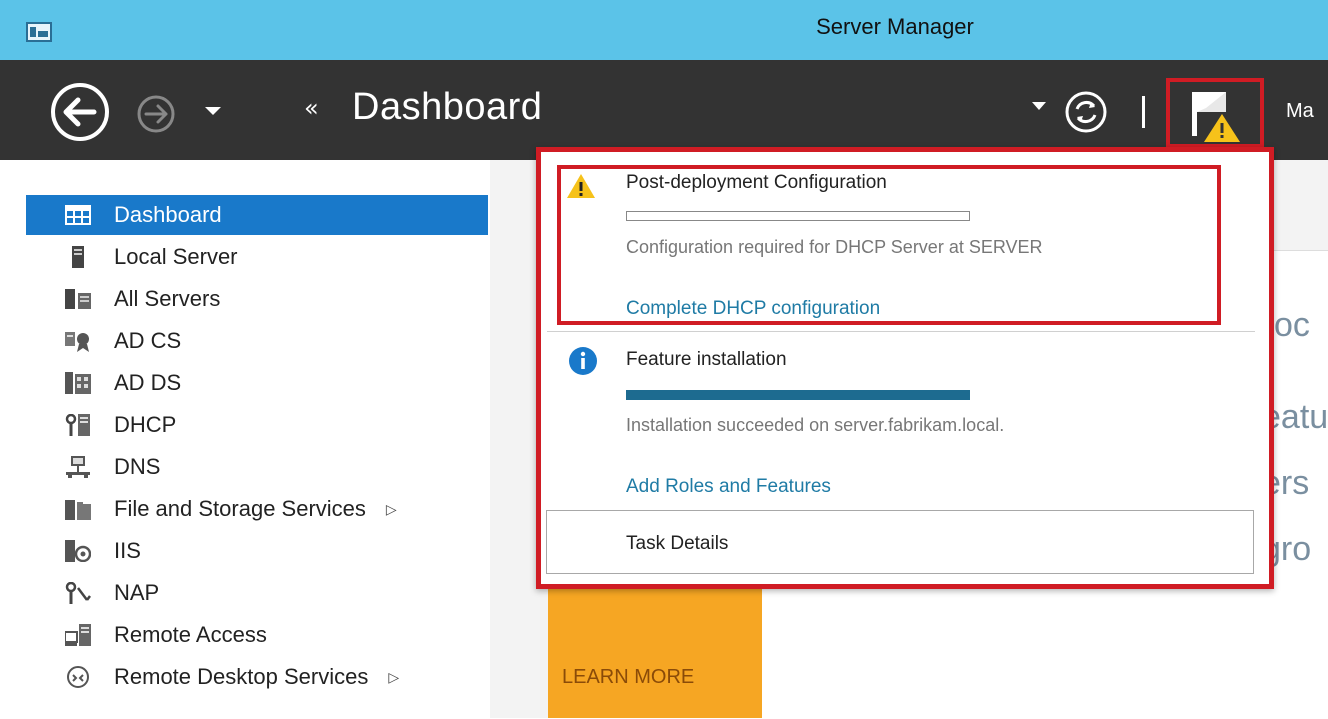  Describe the element at coordinates (1086, 112) in the screenshot. I see `refresh-icon` at that location.